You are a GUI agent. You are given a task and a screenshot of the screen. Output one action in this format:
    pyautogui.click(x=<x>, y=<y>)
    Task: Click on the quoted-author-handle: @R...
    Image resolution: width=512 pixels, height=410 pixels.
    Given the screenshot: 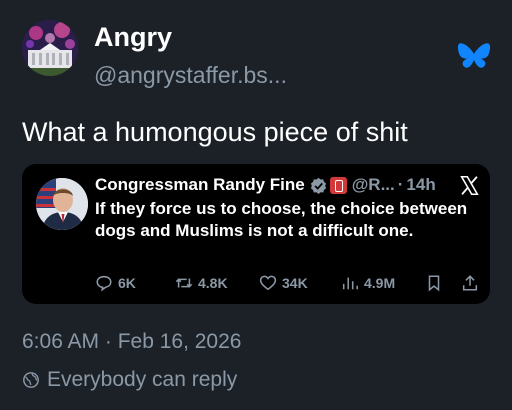 What is the action you would take?
    pyautogui.click(x=373, y=185)
    